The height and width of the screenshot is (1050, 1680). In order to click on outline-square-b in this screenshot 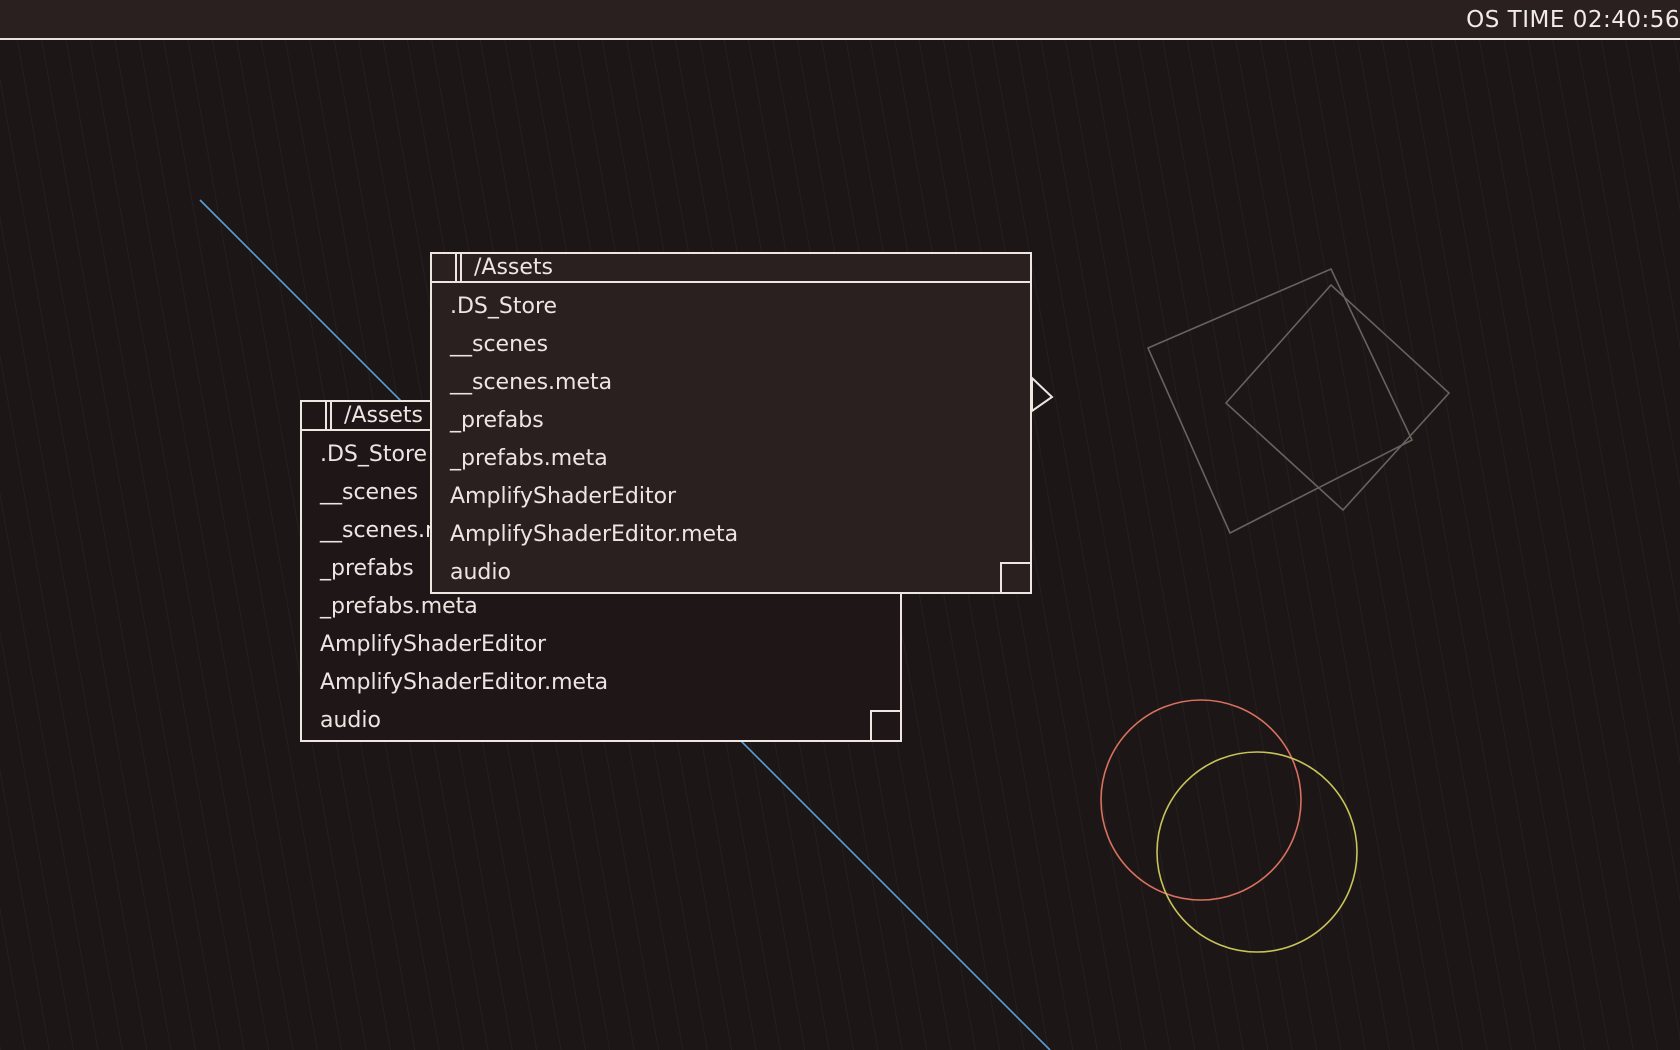, I will do `click(1337, 397)`.